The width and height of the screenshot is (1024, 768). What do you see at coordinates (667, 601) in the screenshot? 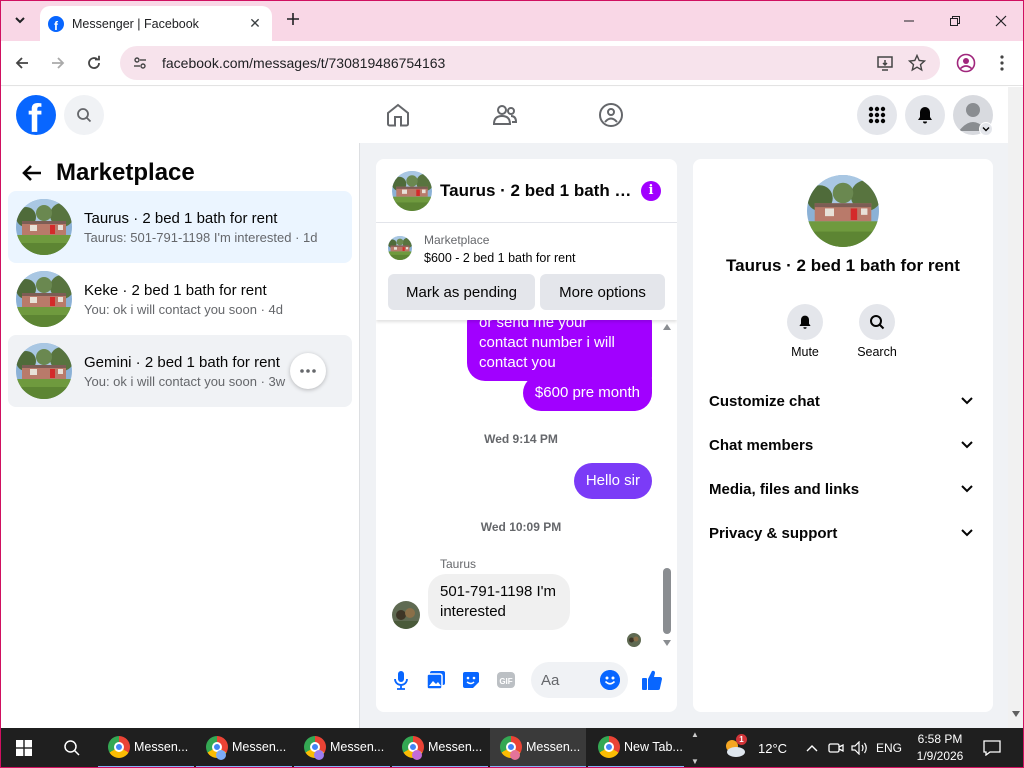
I see `scroll-thumb` at bounding box center [667, 601].